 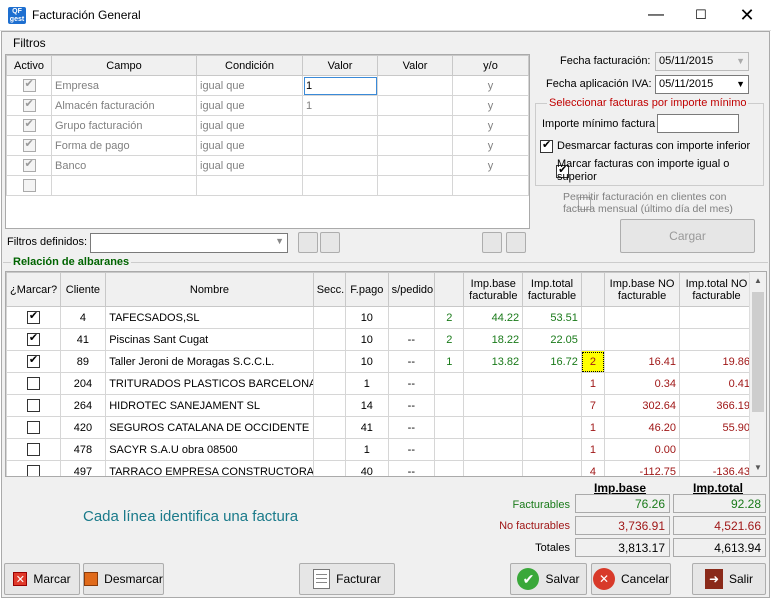 I want to click on filtros-row: Almacén facturaciónigual que1 y, so click(x=267, y=105).